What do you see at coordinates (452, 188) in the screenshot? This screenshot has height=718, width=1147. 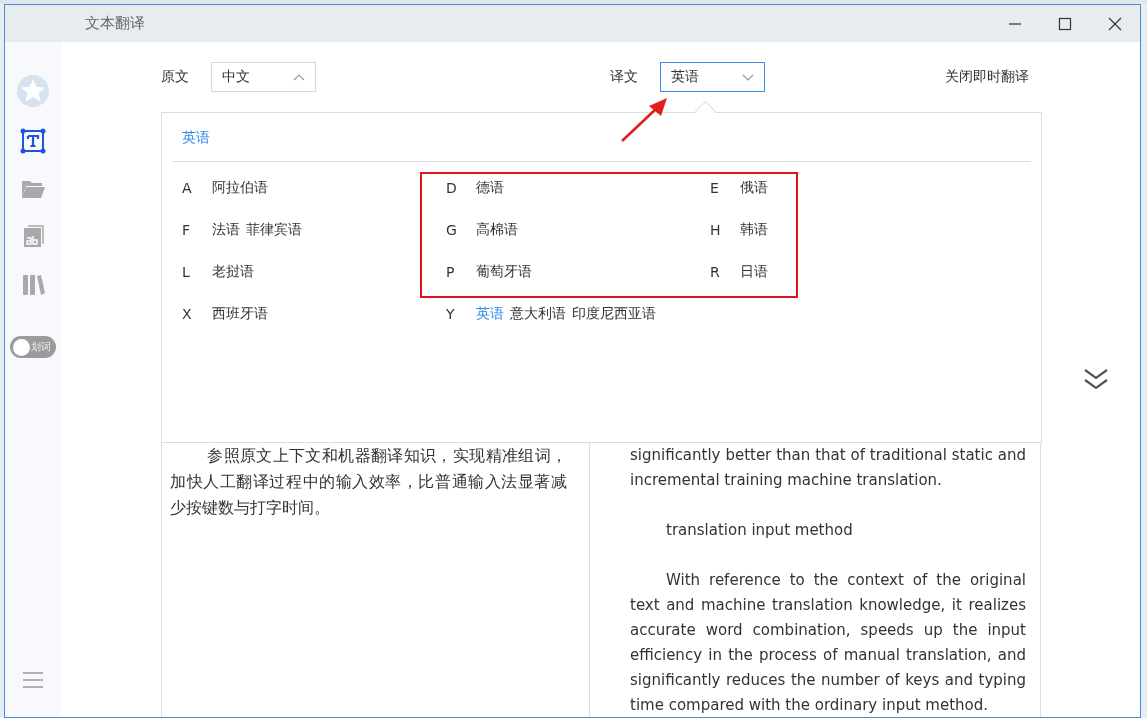 I see `index-letter: D` at bounding box center [452, 188].